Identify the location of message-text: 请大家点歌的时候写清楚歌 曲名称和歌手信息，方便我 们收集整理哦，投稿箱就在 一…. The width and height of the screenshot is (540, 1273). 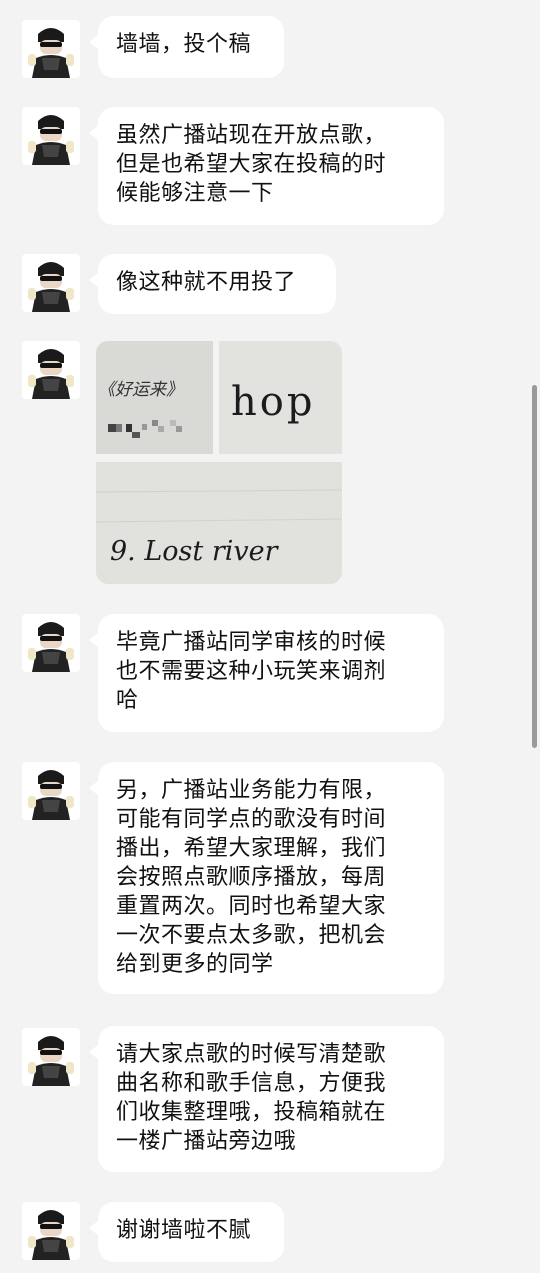
(251, 1098).